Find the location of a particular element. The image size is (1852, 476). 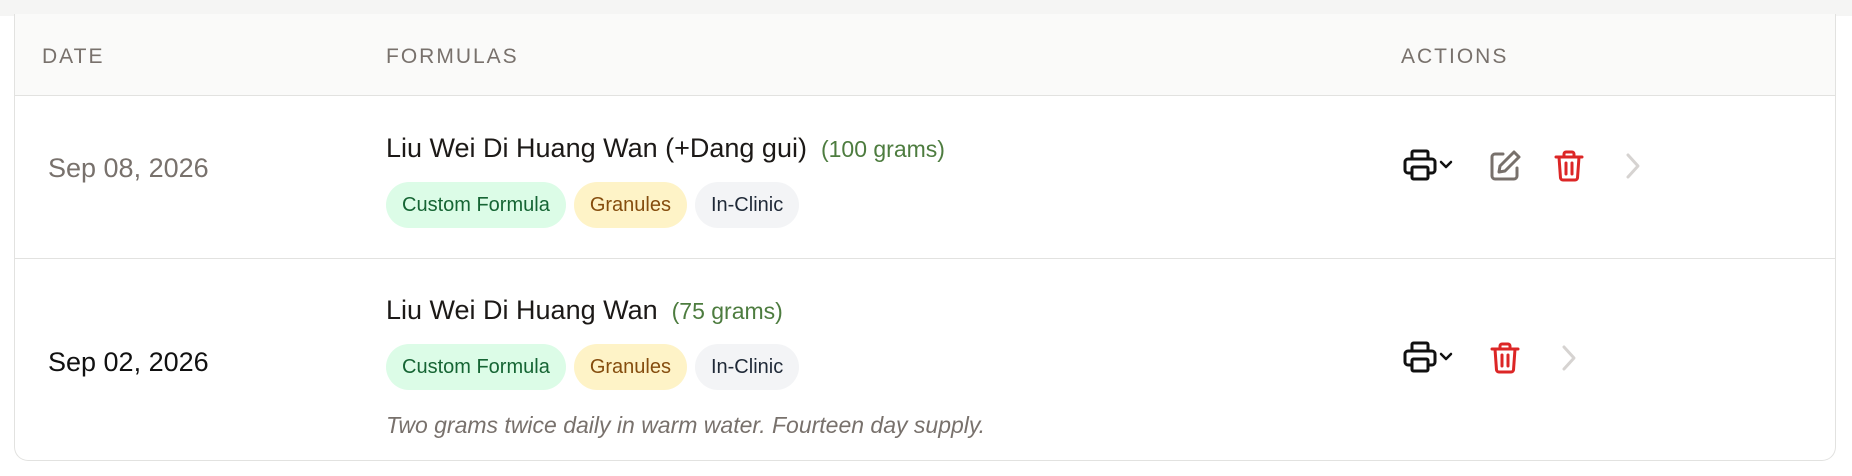

formula-title: Liu Wei Di Huang Wan (75 grams) is located at coordinates (584, 310).